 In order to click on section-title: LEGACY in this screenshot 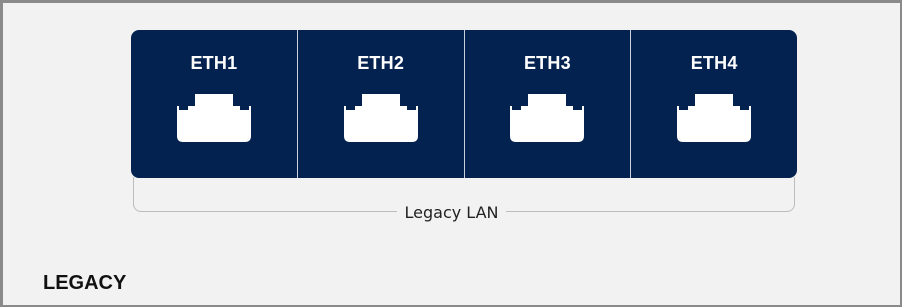, I will do `click(85, 283)`.